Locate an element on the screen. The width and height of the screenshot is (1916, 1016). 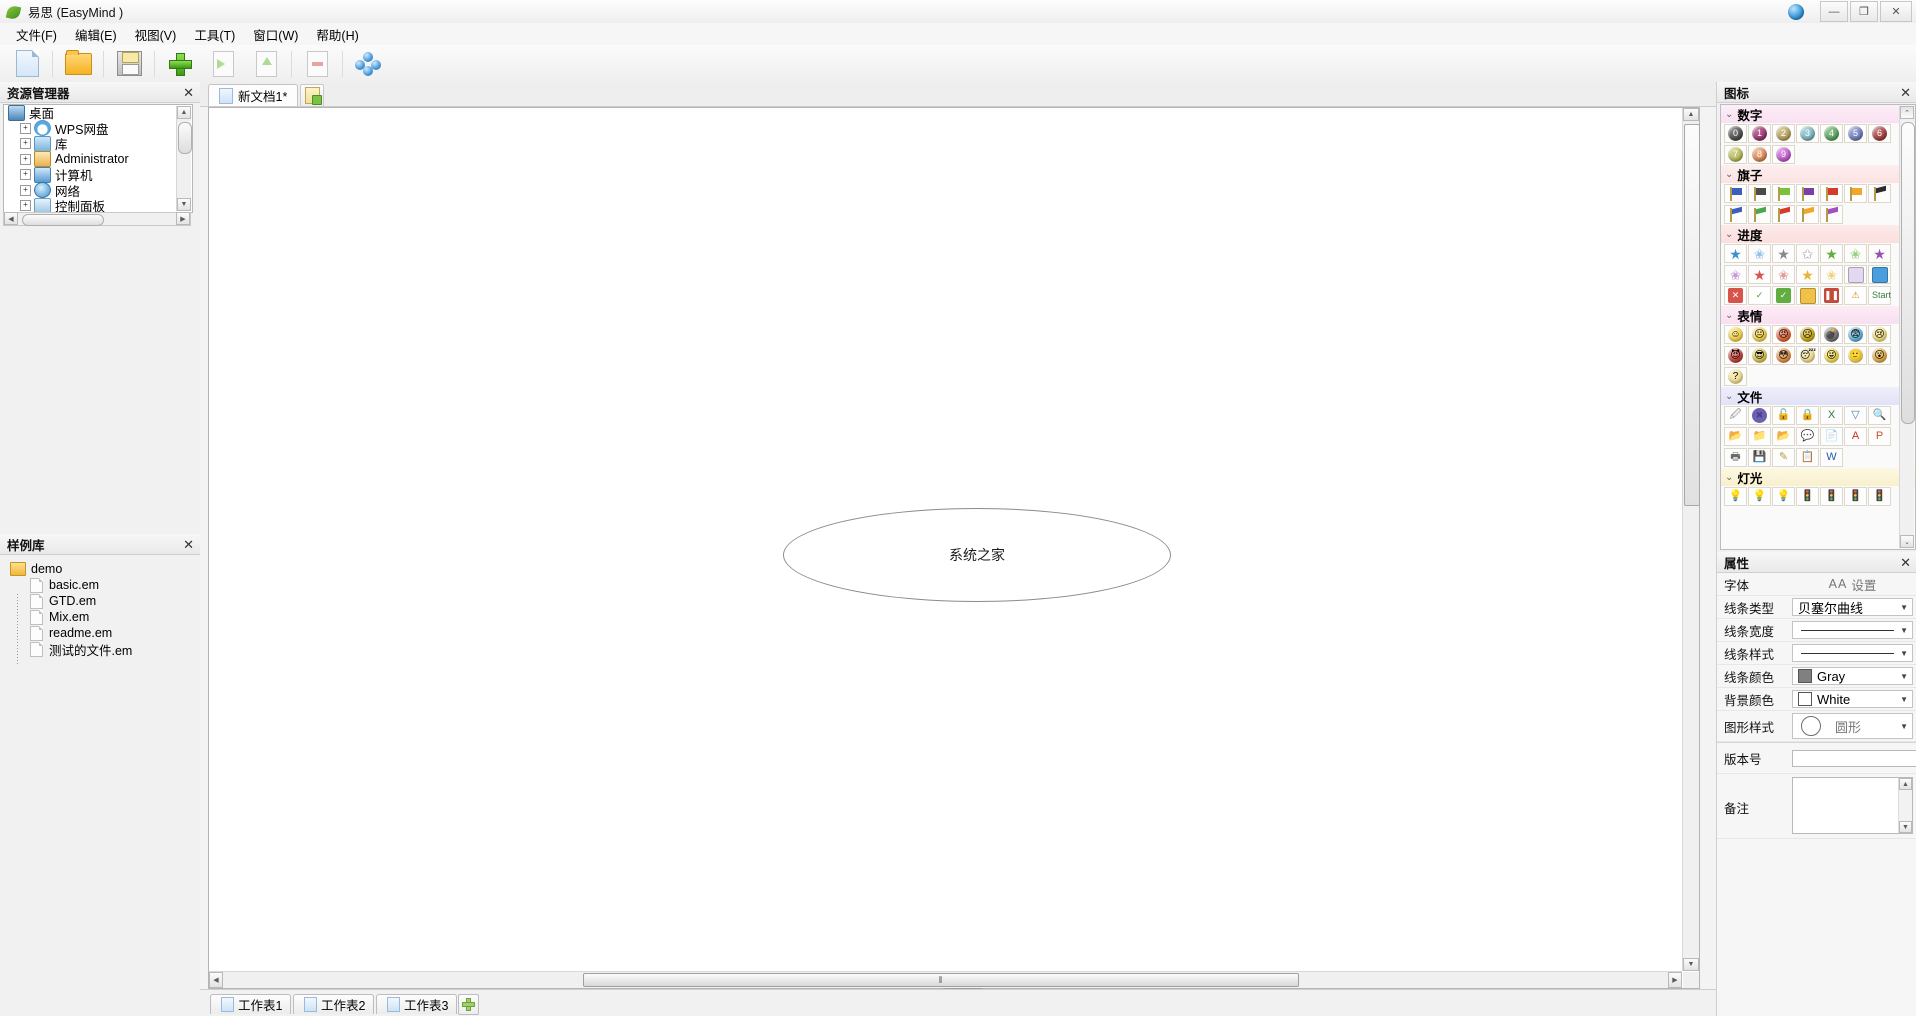
icon-cell: 🔒 is located at coordinates (1807, 415).